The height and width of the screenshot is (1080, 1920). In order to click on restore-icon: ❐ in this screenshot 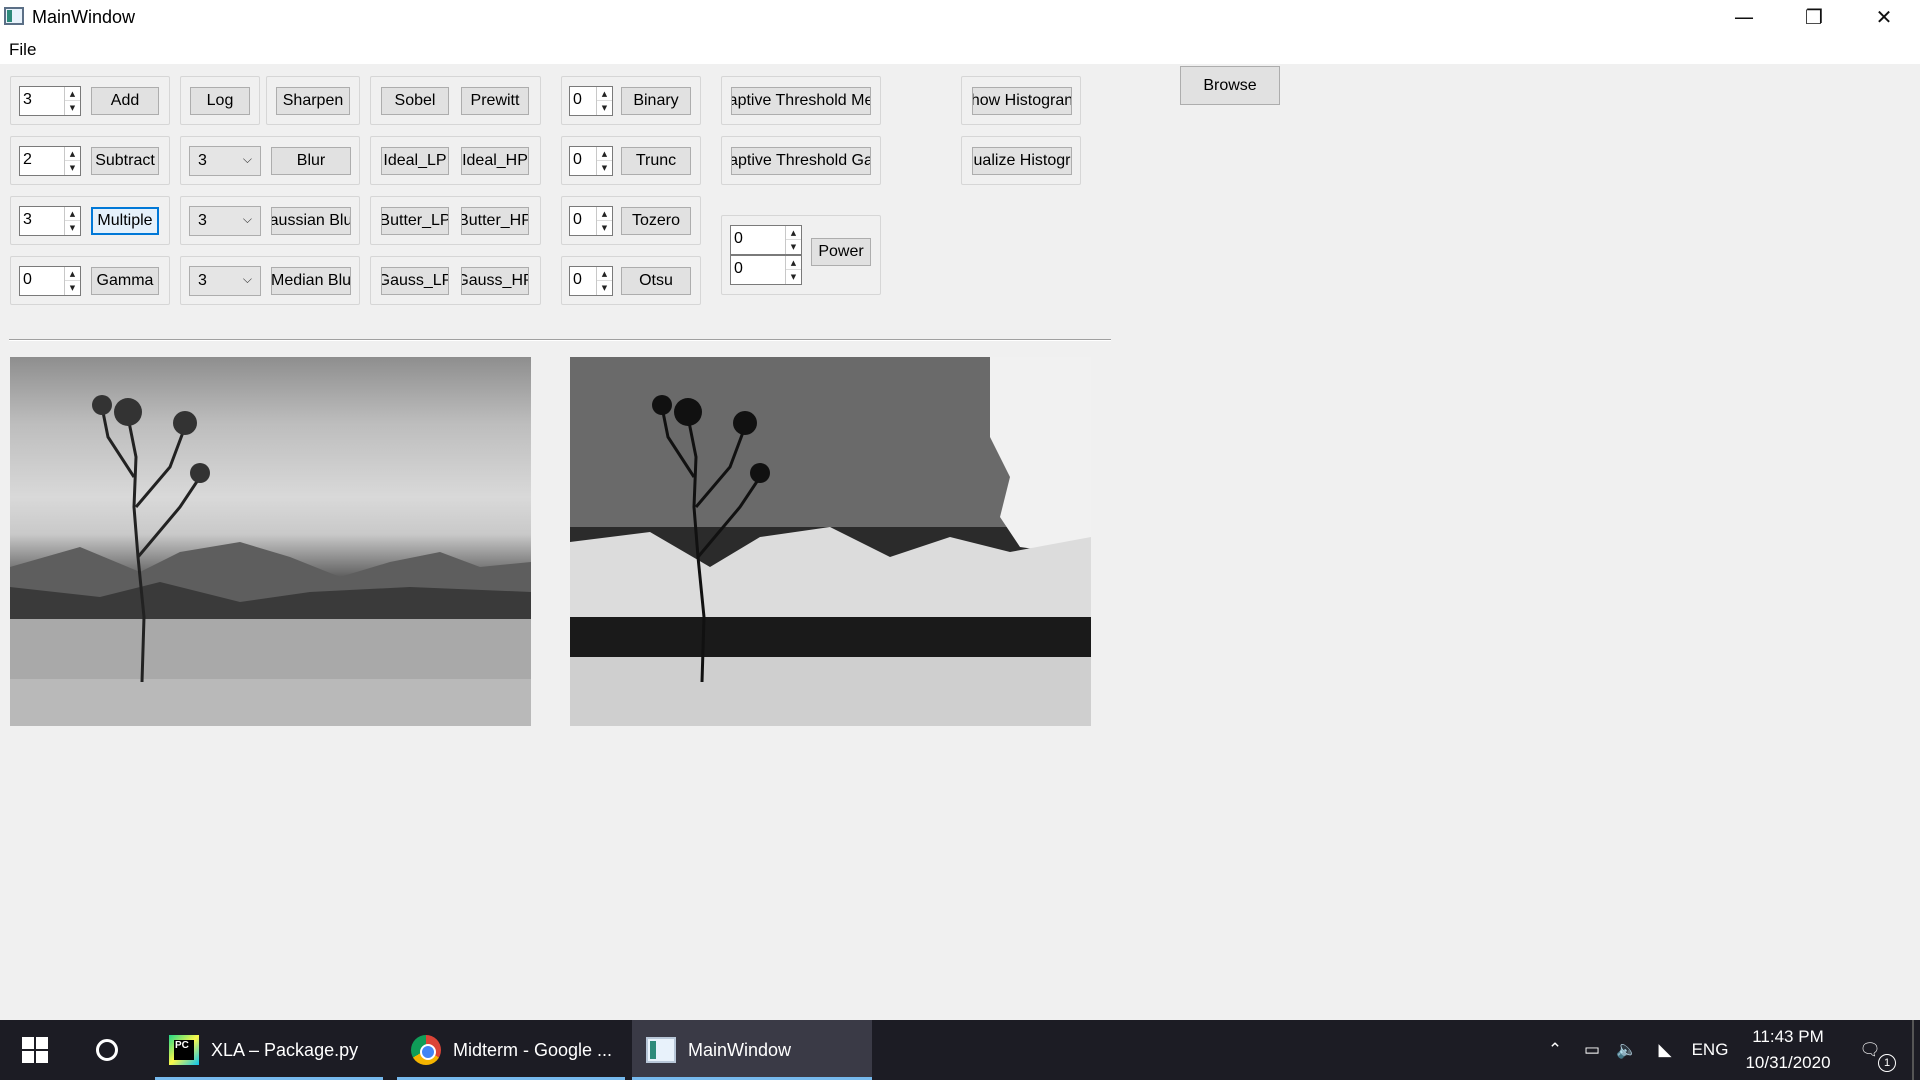, I will do `click(1814, 17)`.